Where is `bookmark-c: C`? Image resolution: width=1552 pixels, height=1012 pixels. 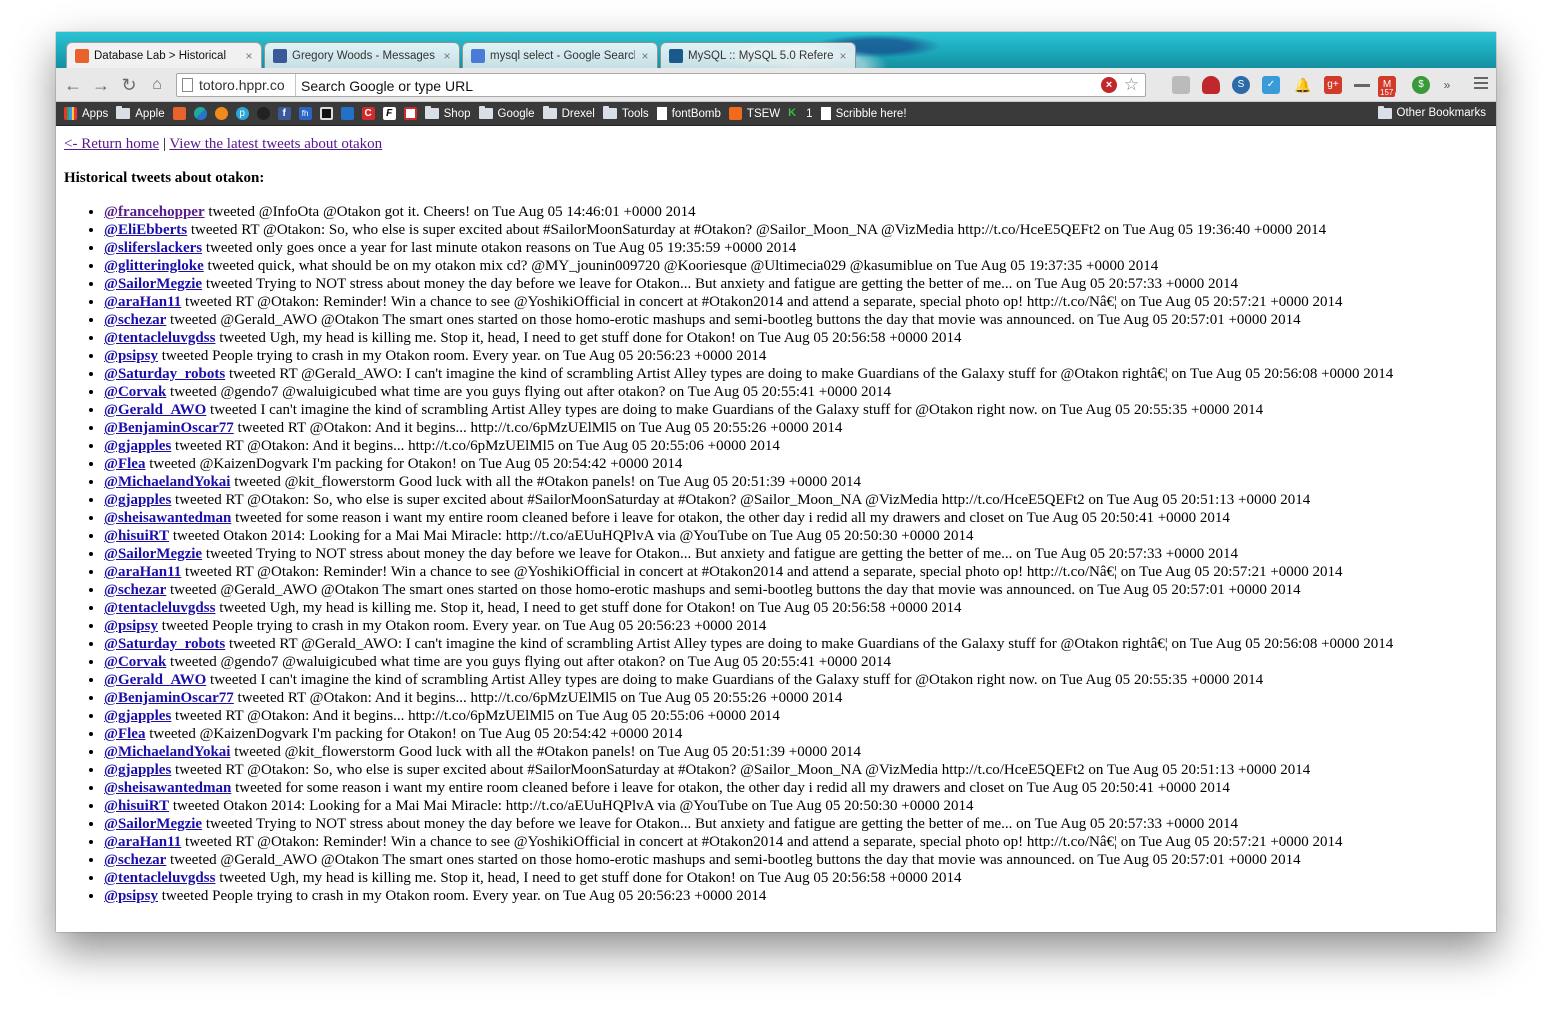 bookmark-c: C is located at coordinates (368, 113).